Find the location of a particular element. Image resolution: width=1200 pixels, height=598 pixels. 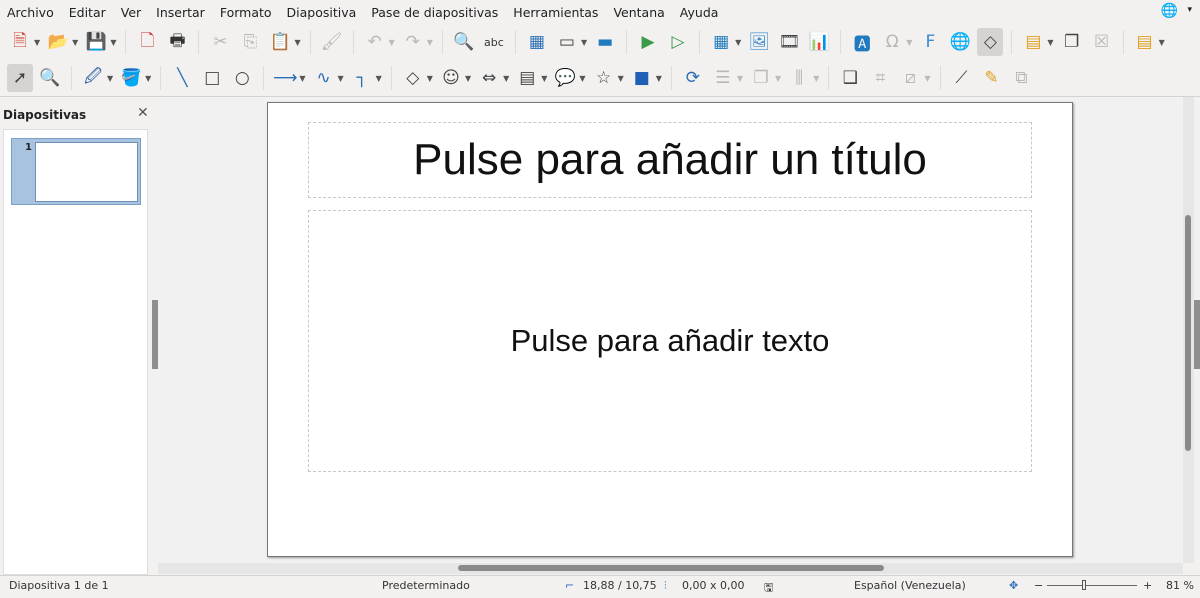

special-character-button: Ω is located at coordinates (892, 42).